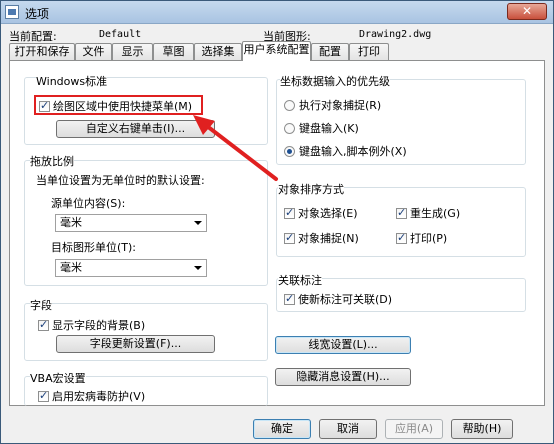  I want to click on current-config-label: 当前配置:, so click(33, 36).